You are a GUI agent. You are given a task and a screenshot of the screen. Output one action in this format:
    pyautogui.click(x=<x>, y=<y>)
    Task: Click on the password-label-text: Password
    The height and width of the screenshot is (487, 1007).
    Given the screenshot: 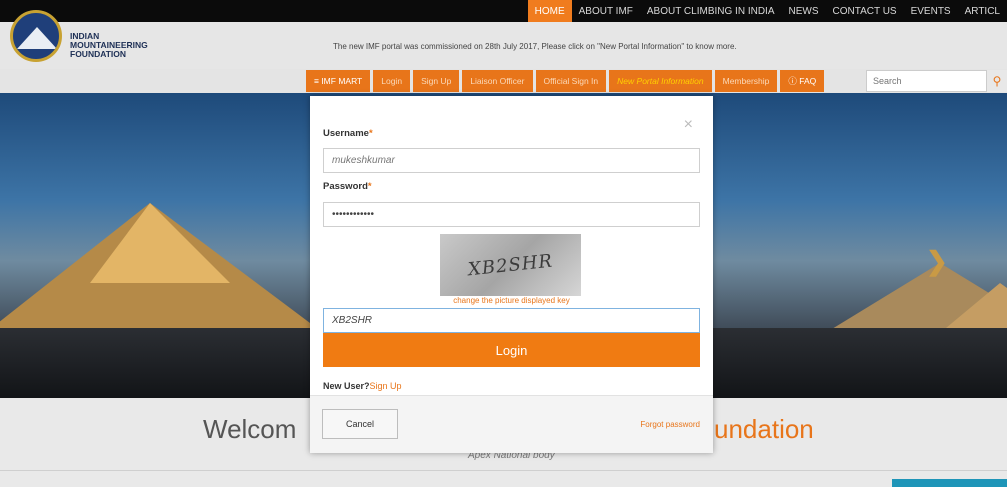 What is the action you would take?
    pyautogui.click(x=345, y=186)
    